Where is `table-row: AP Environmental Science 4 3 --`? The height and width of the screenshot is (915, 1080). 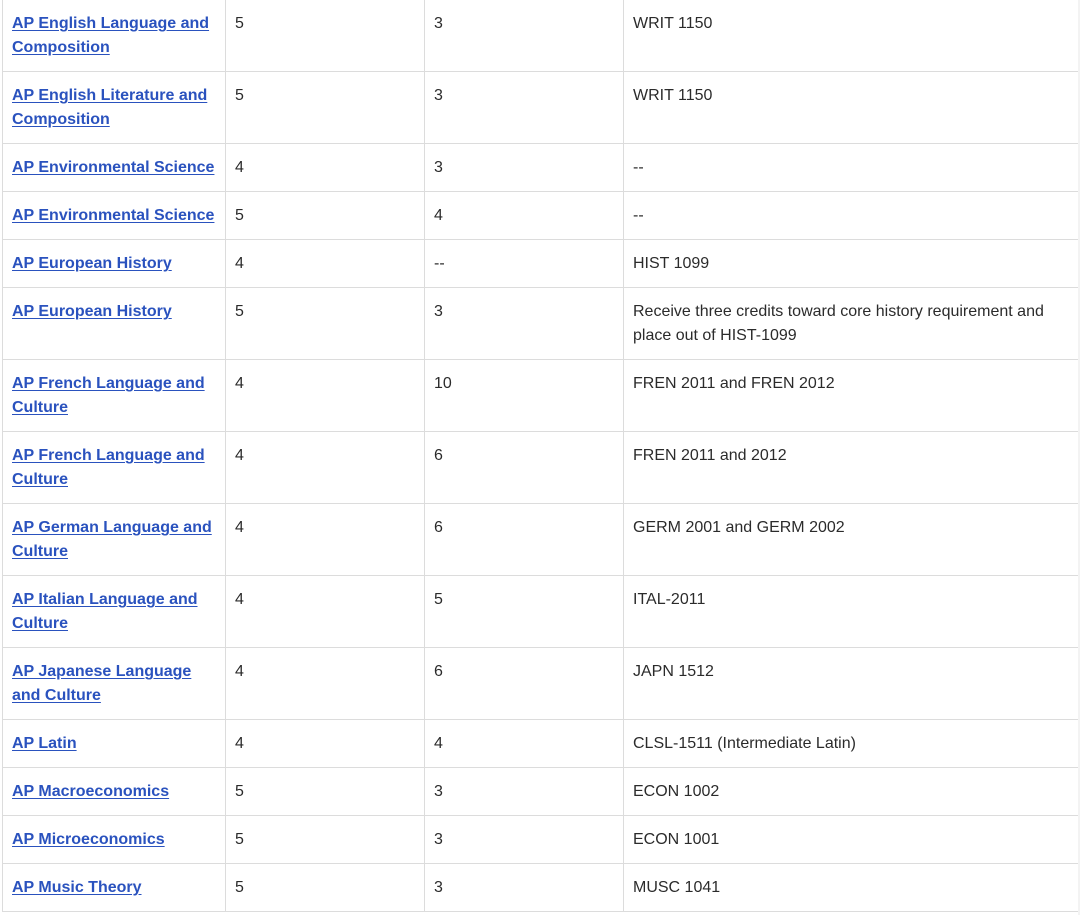 table-row: AP Environmental Science 4 3 -- is located at coordinates (540, 167).